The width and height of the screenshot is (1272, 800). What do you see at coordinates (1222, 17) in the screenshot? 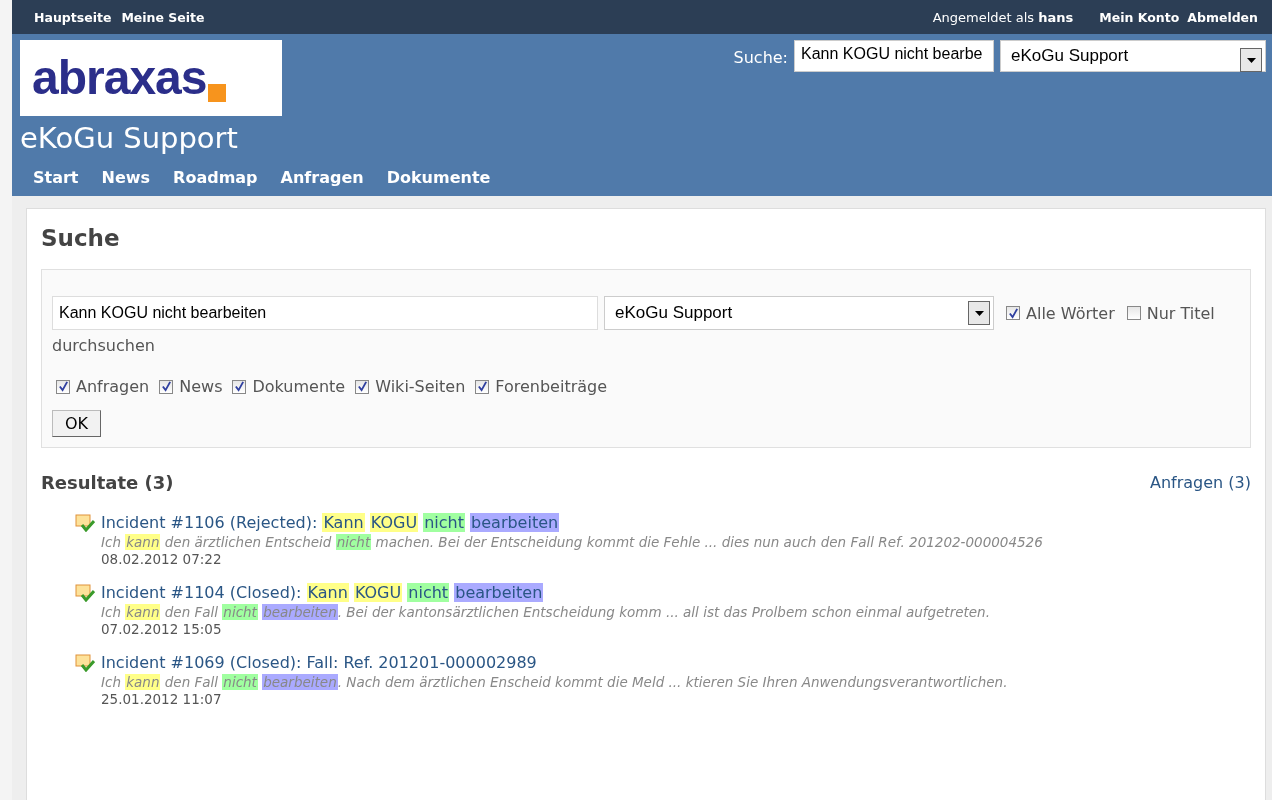
I see `account-link: Abmelden` at bounding box center [1222, 17].